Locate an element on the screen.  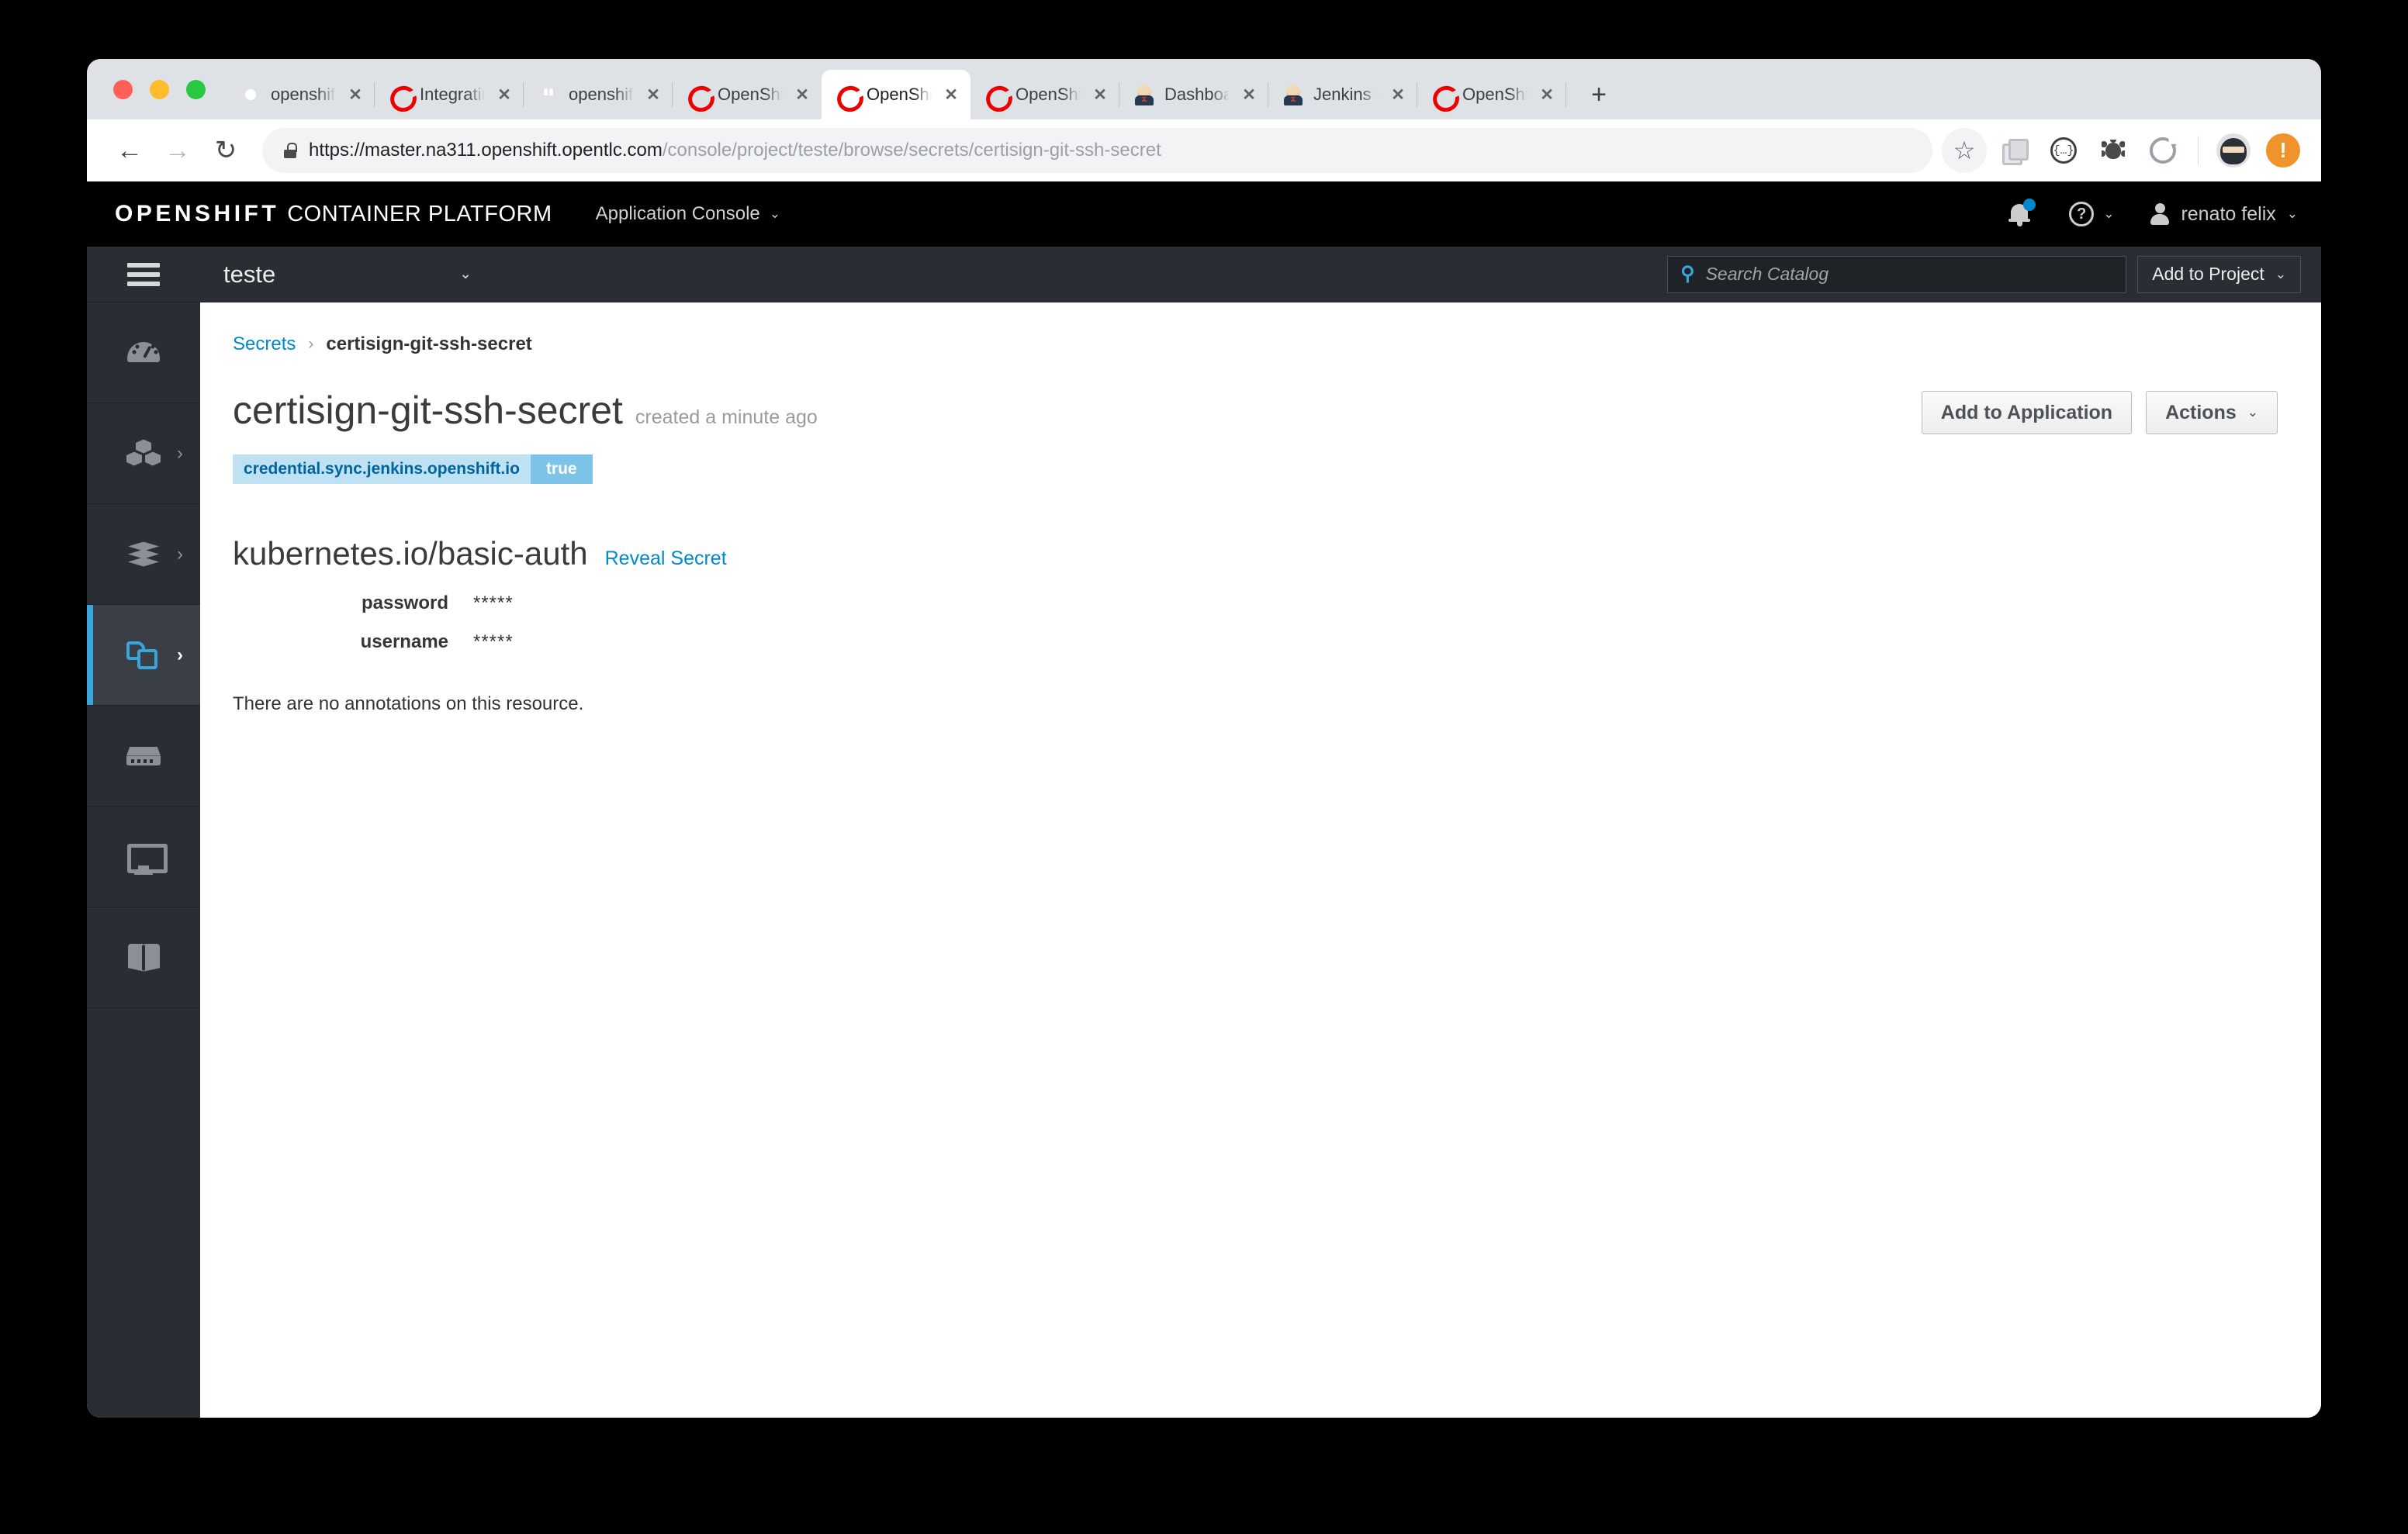
forward-button: → is located at coordinates (178, 150).